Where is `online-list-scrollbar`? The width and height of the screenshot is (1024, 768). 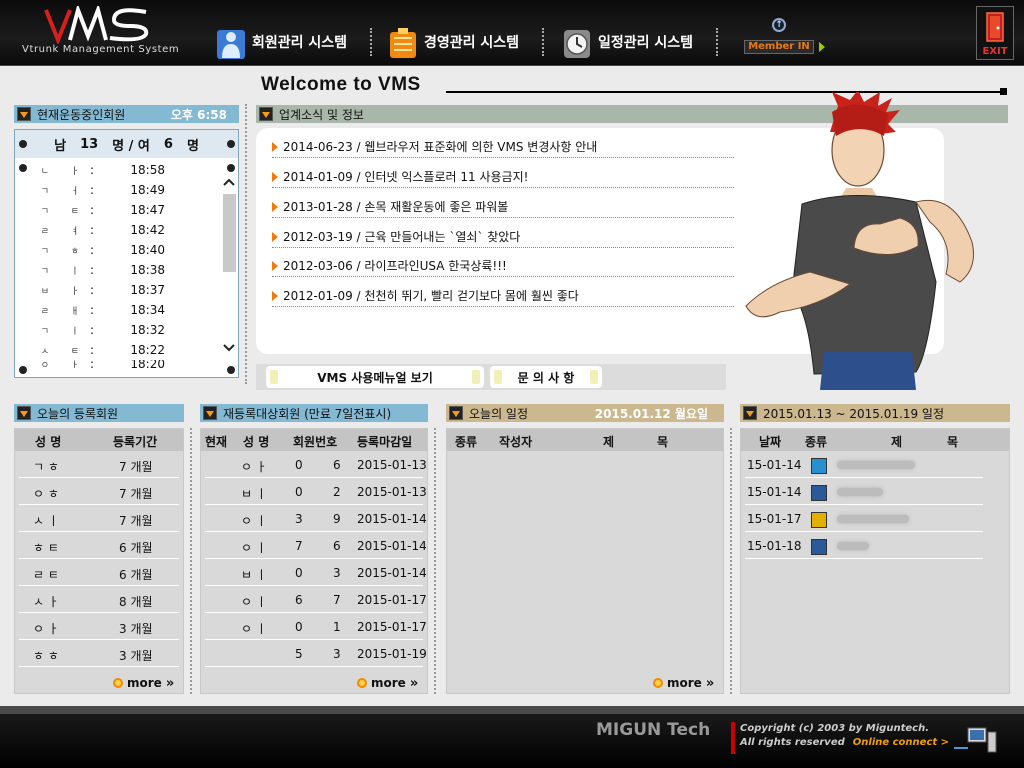
online-list-scrollbar is located at coordinates (229, 267).